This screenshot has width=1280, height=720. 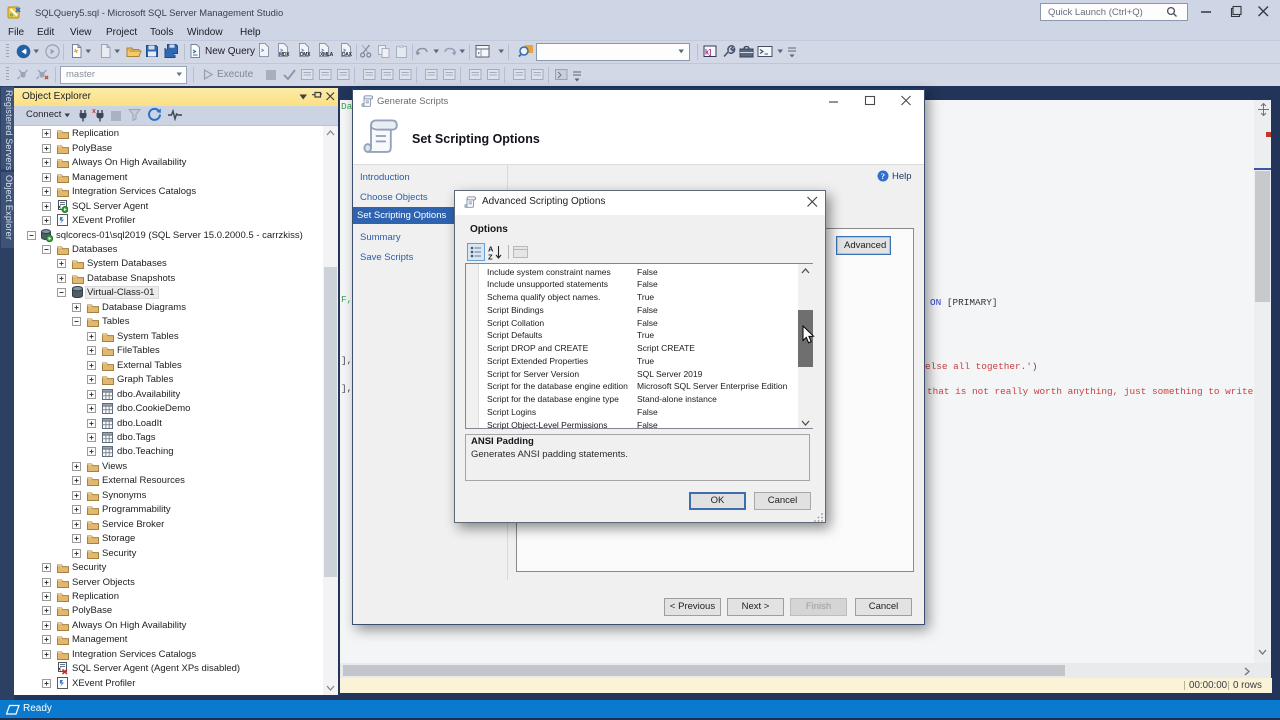 What do you see at coordinates (490, 257) in the screenshot?
I see `svg-text: Z` at bounding box center [490, 257].